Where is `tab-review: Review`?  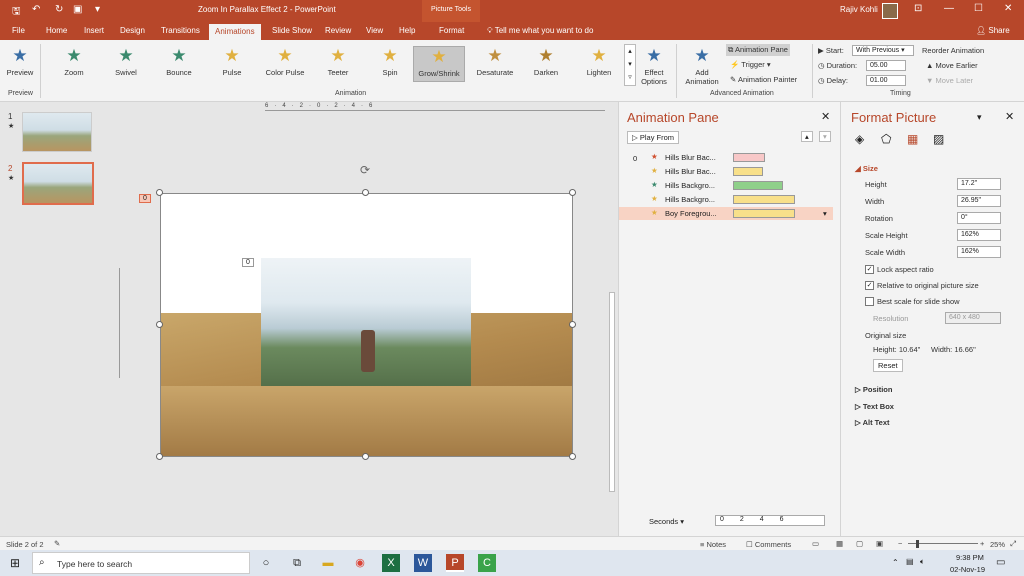
tab-review: Review is located at coordinates (338, 30).